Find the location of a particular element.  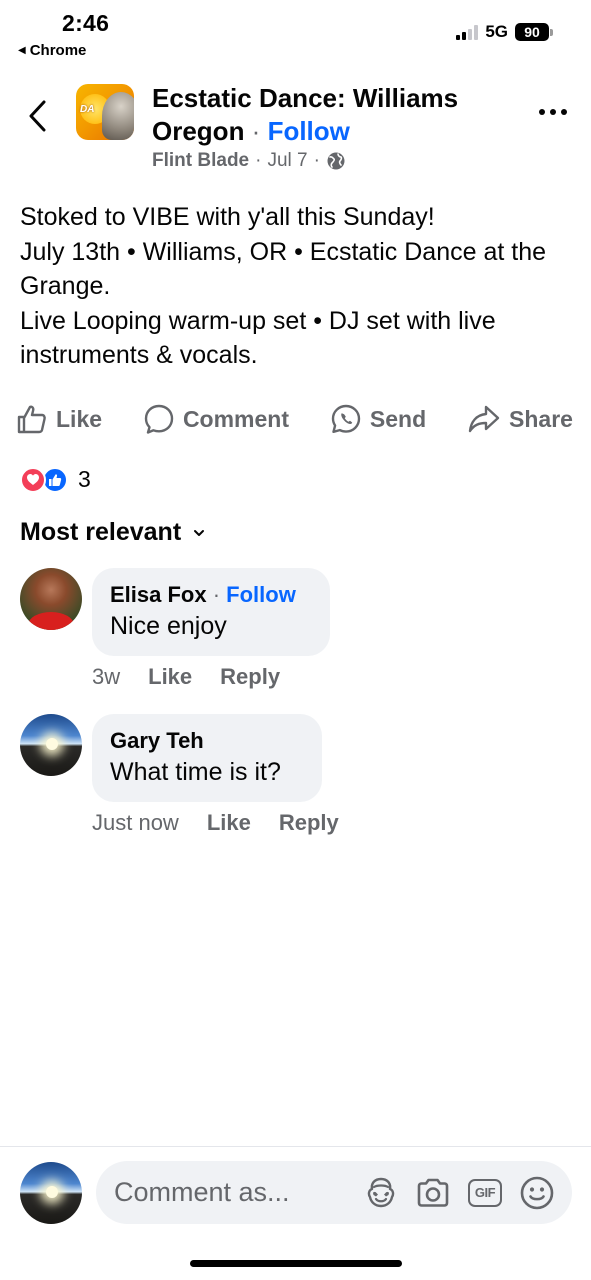

post-author: Flint Blade is located at coordinates (200, 161).